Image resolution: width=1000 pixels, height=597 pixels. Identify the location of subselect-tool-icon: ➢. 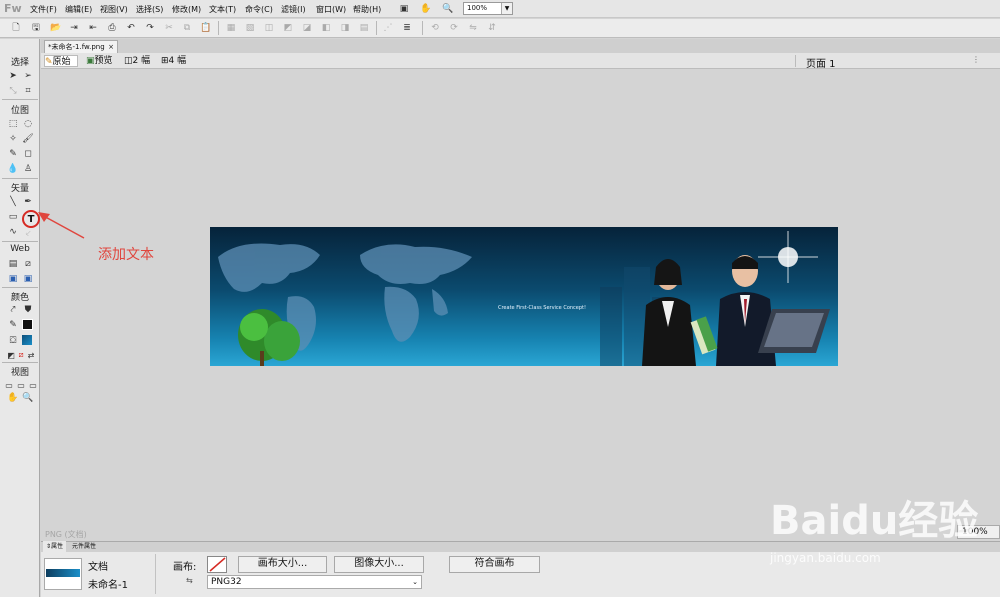
(28, 76).